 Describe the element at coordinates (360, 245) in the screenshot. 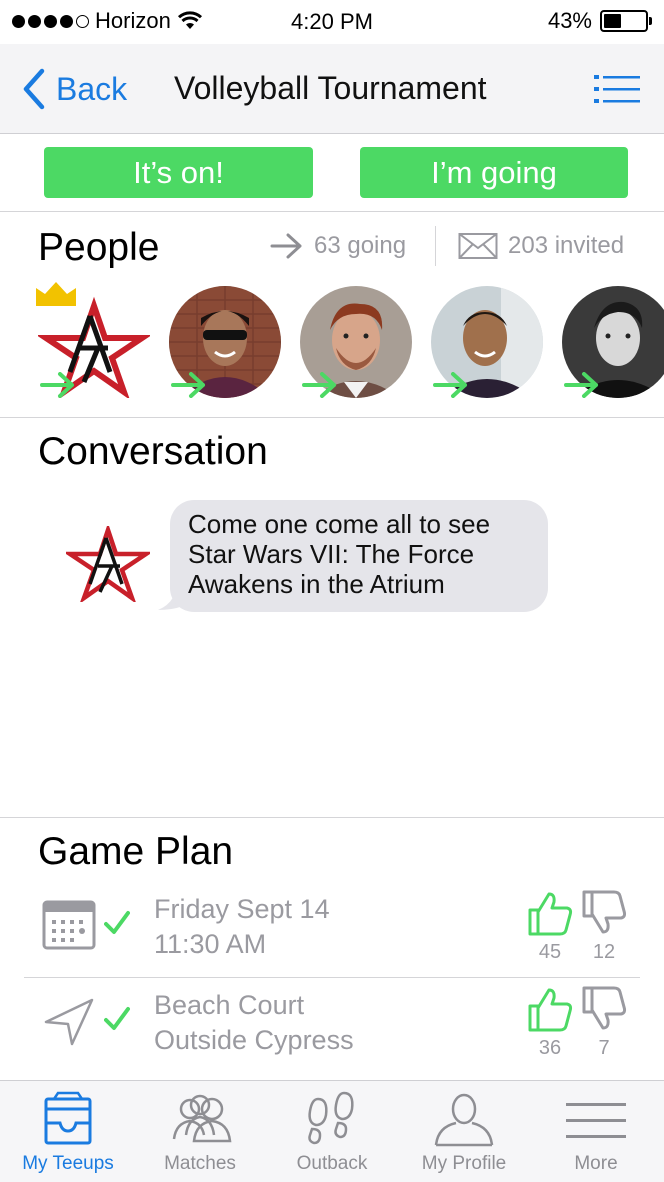

I see `going-label: 63 going` at that location.